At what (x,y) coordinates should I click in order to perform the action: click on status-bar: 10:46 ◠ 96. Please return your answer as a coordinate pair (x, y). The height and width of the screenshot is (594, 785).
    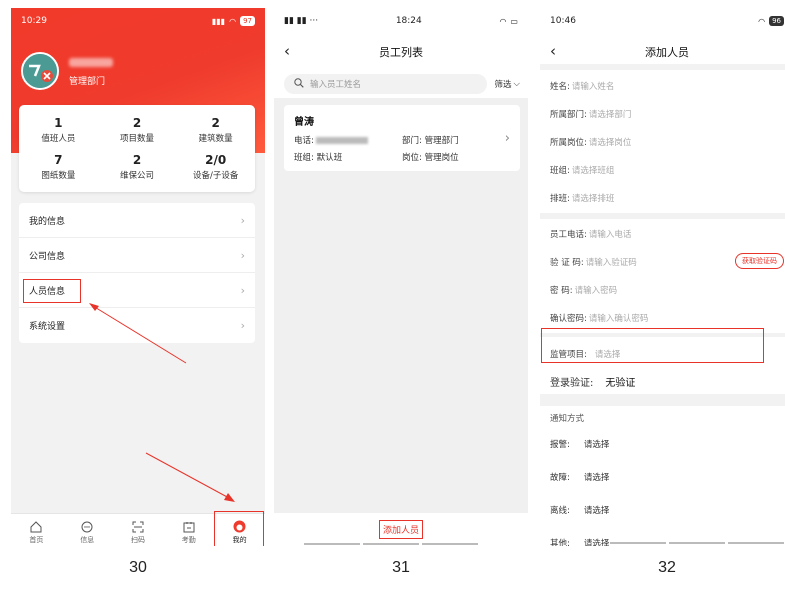
    Looking at the image, I should click on (662, 21).